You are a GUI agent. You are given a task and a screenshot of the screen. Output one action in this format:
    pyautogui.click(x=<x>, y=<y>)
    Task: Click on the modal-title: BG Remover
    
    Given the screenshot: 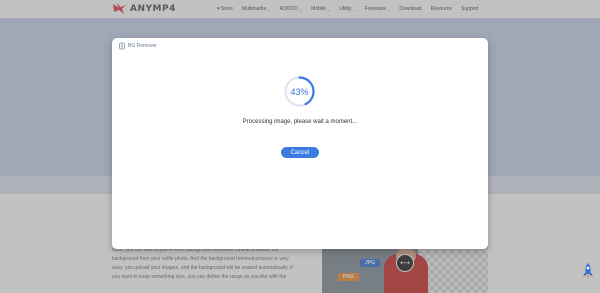 What is the action you would take?
    pyautogui.click(x=142, y=46)
    